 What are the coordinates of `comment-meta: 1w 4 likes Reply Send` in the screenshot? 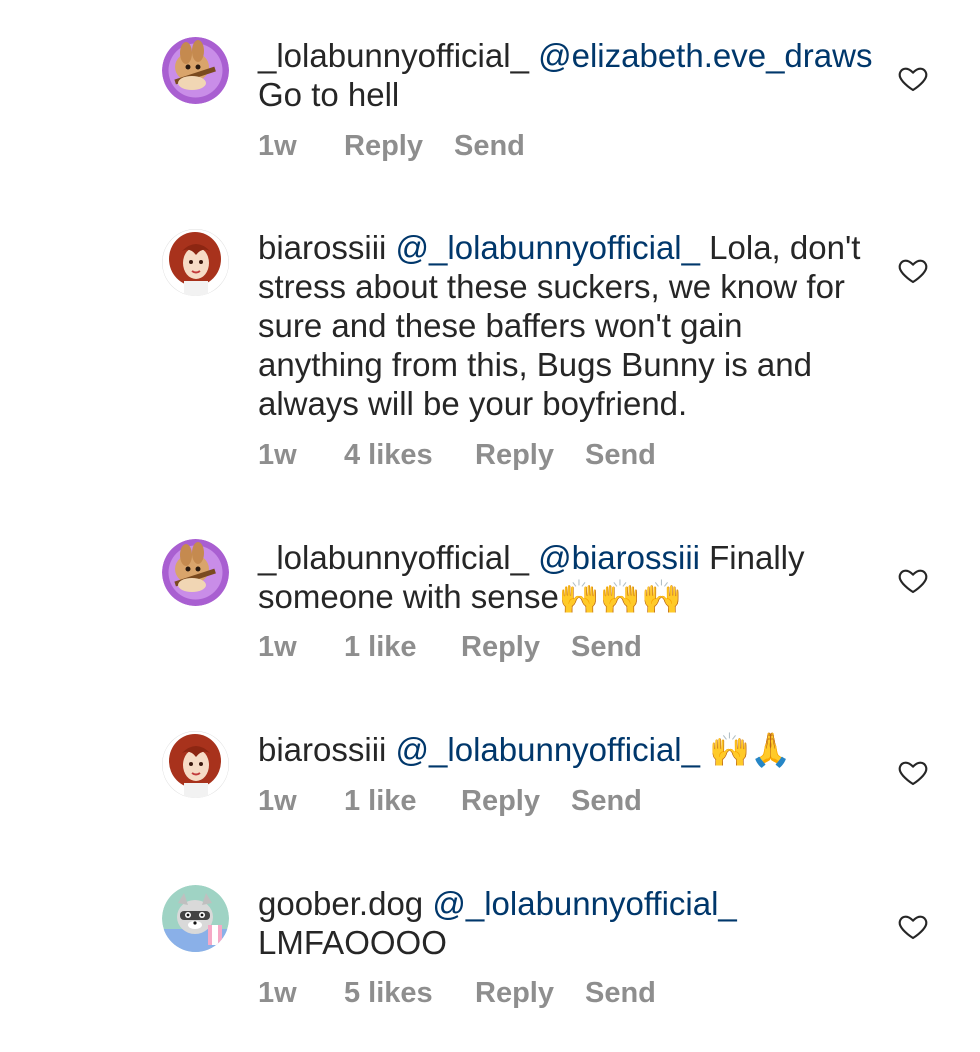 It's located at (457, 455).